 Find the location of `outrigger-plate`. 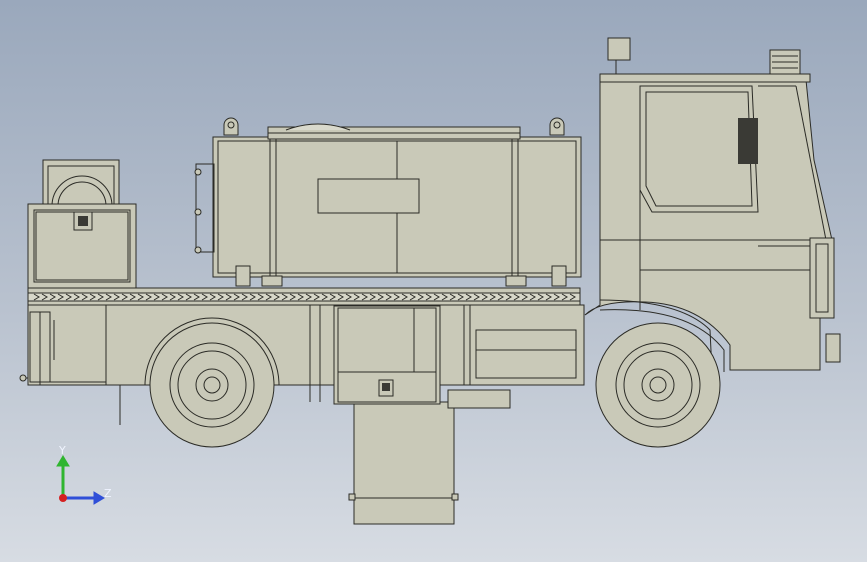

outrigger-plate is located at coordinates (403, 463).